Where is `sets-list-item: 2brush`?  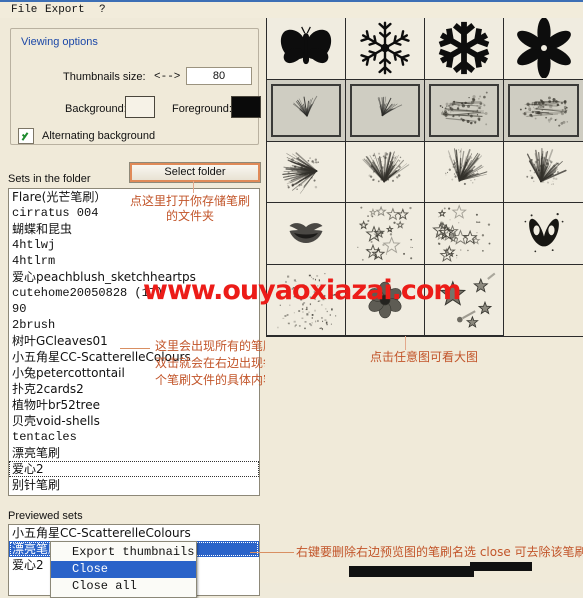
sets-list-item: 2brush is located at coordinates (134, 325).